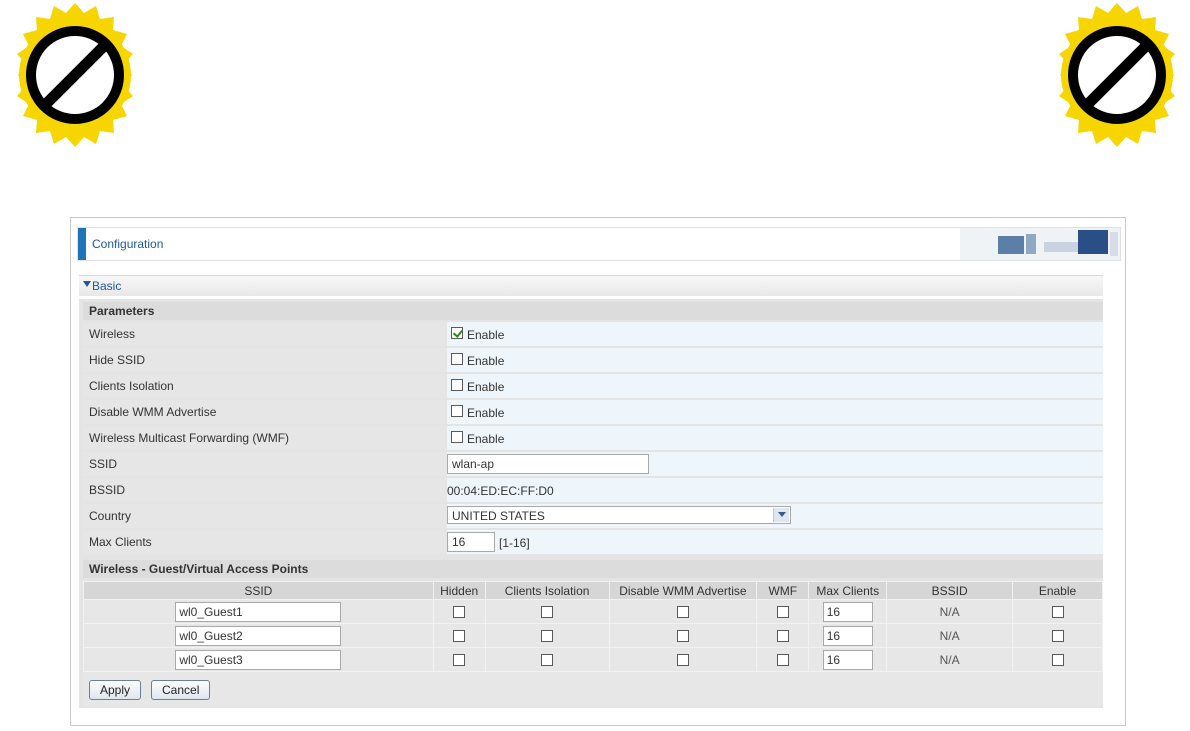 This screenshot has width=1190, height=731. What do you see at coordinates (775, 386) in the screenshot?
I see `clients-isolation-value: Enable` at bounding box center [775, 386].